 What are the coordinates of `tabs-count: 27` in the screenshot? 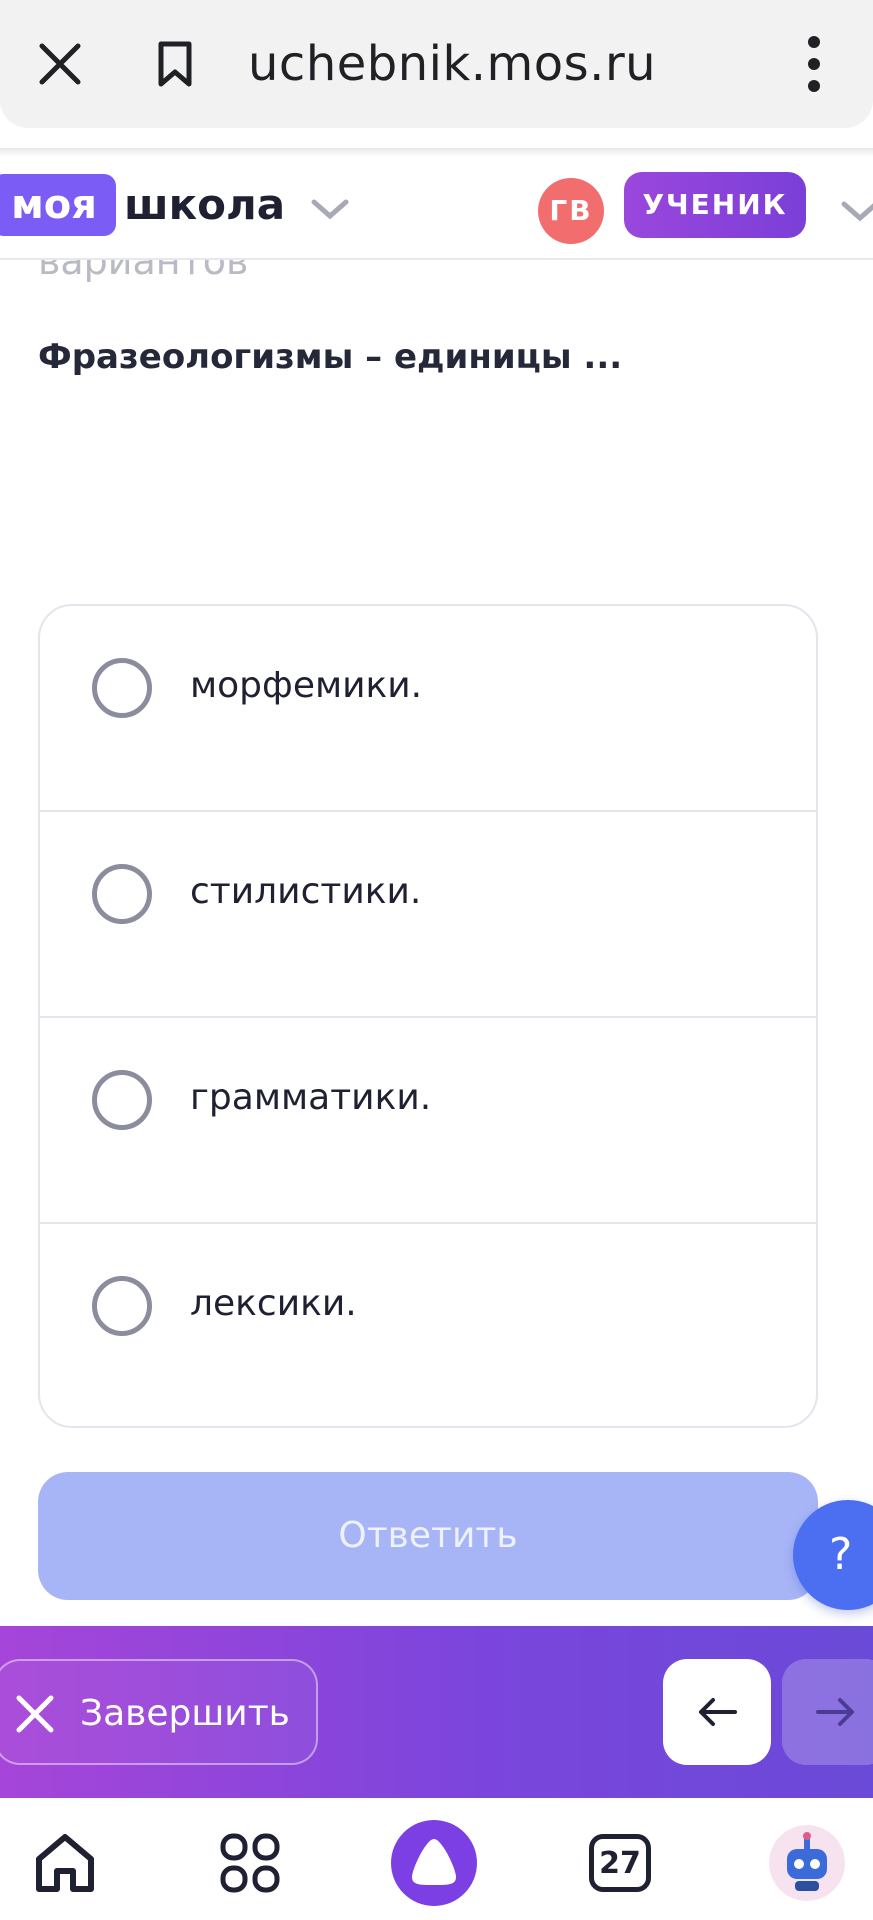 It's located at (620, 1863).